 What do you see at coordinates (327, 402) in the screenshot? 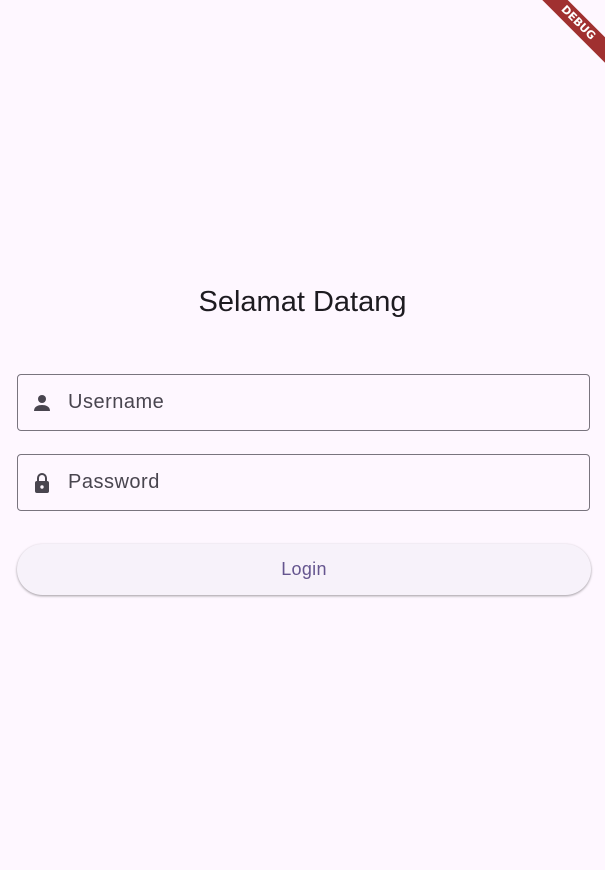
I see `username-input` at bounding box center [327, 402].